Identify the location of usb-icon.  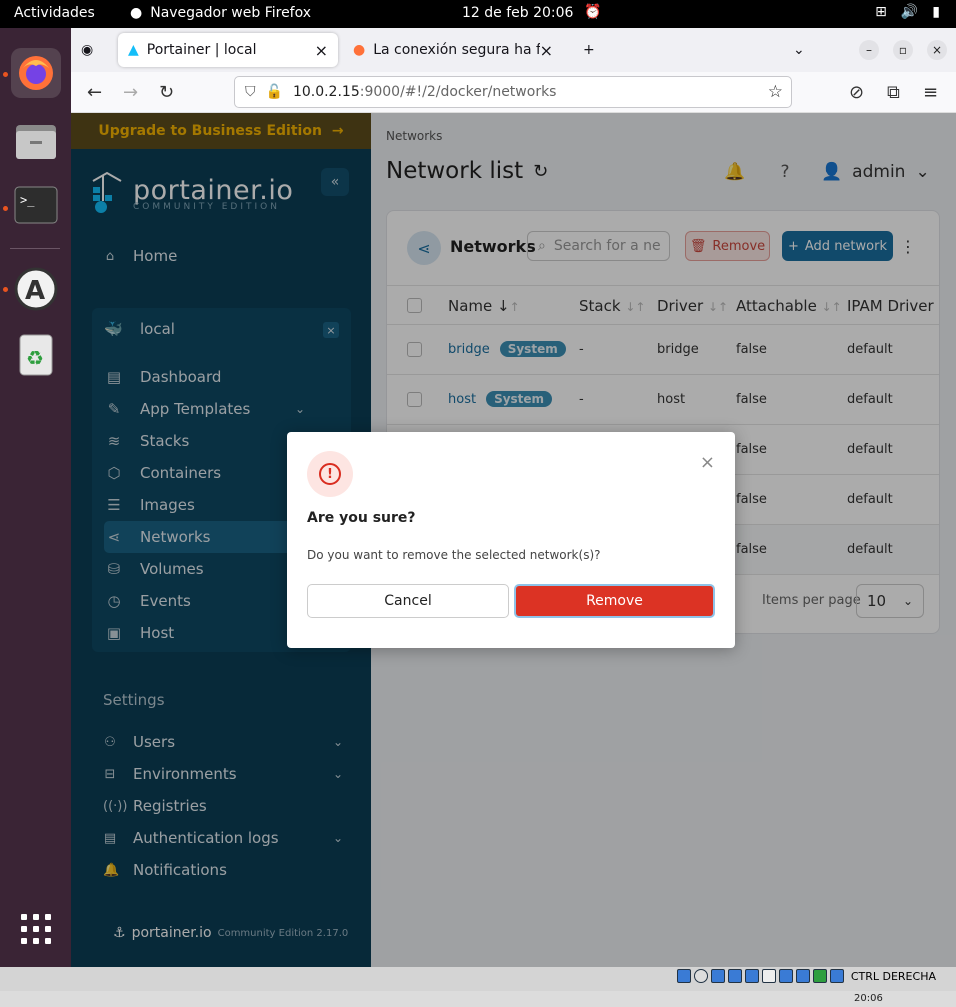
(751, 976).